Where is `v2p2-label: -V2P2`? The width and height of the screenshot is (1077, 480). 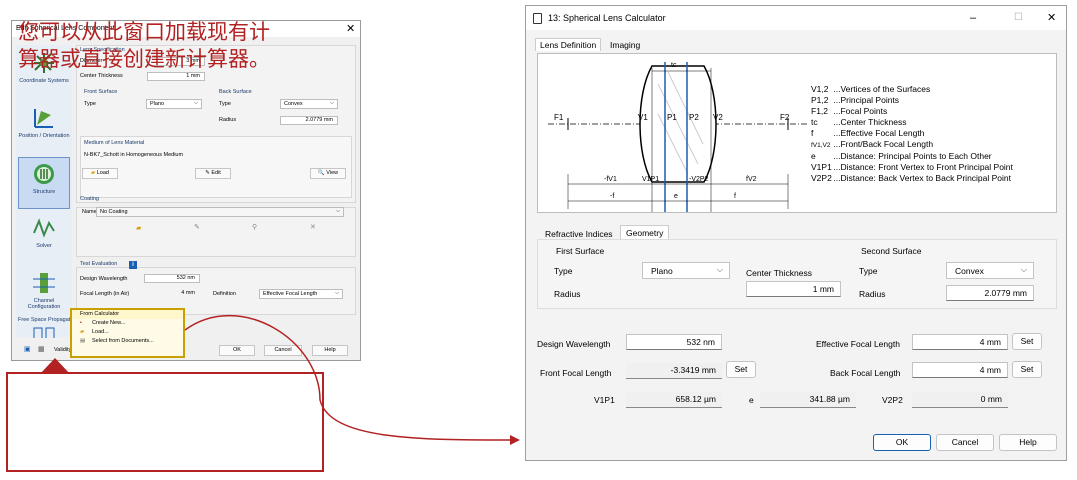
v2p2-label: -V2P2 is located at coordinates (699, 179).